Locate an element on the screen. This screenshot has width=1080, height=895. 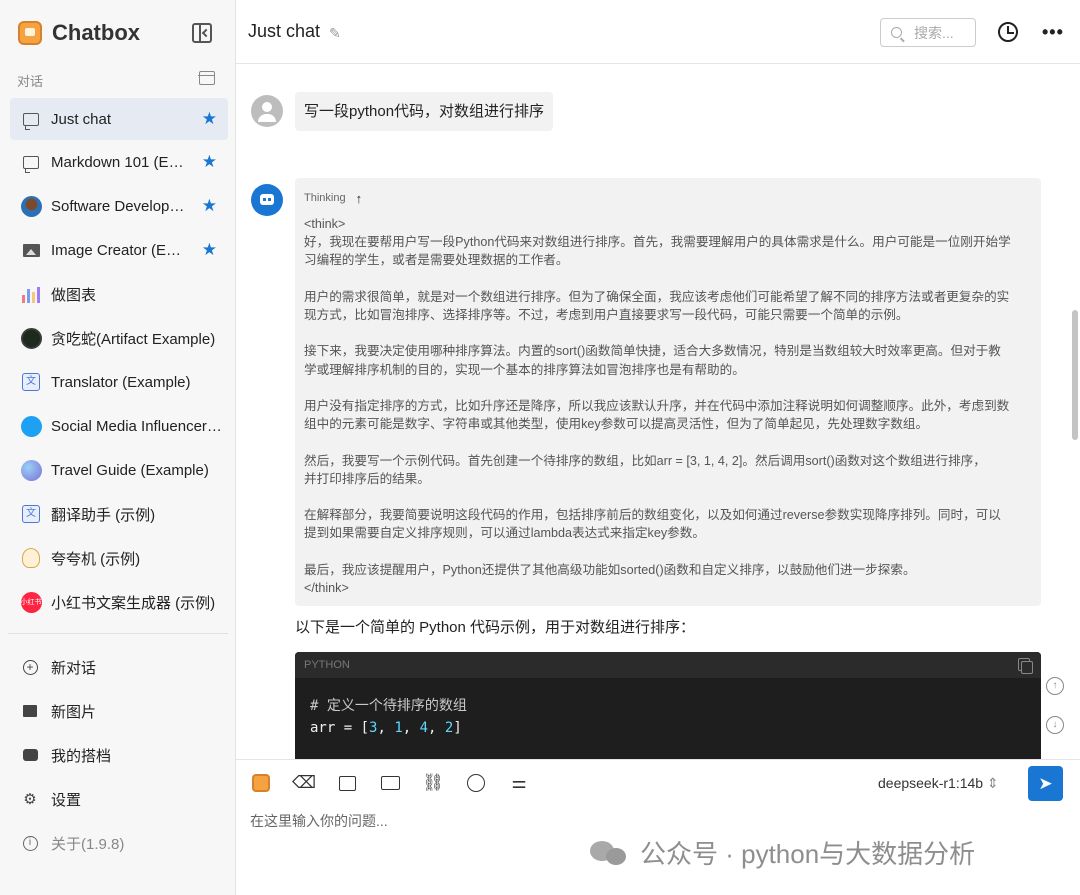
globe-icon is located at coordinates (476, 783).